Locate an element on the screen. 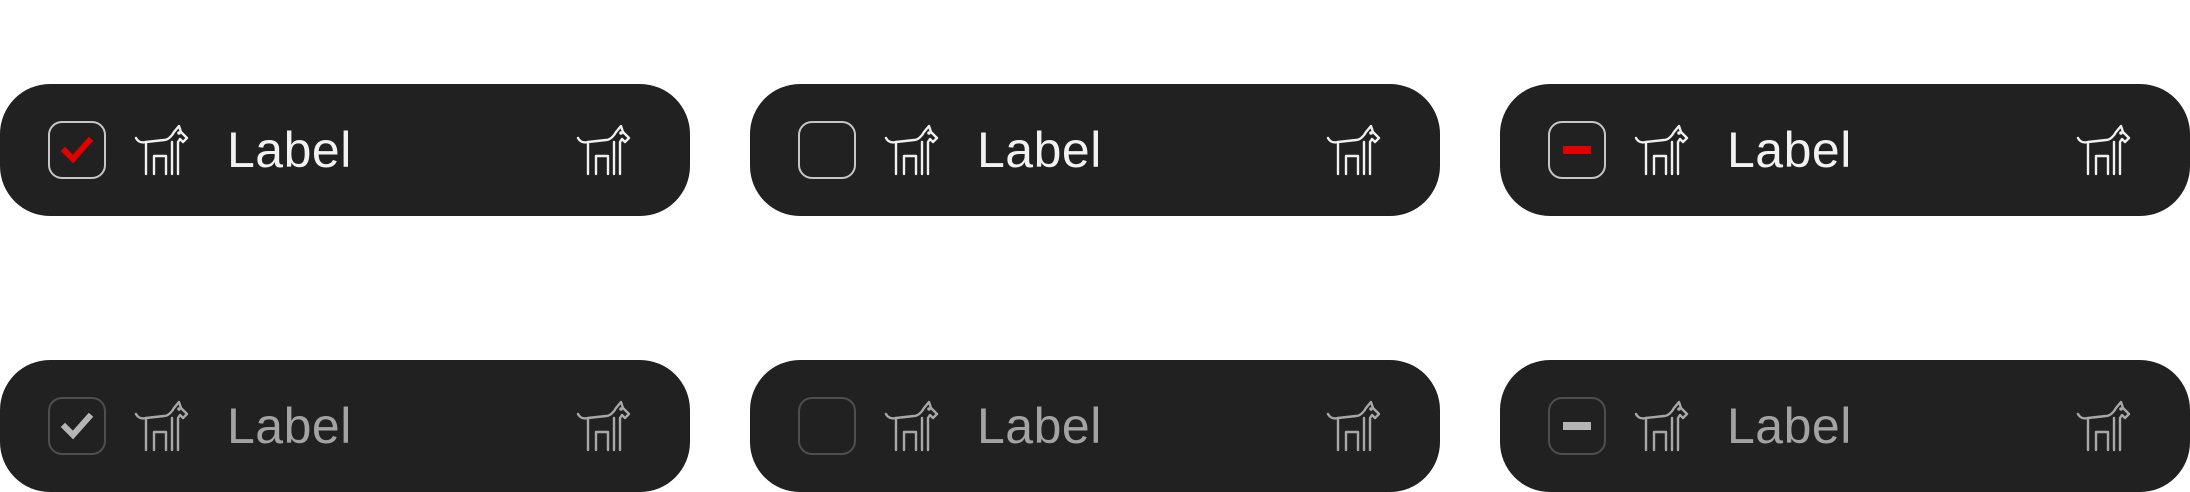 The width and height of the screenshot is (2190, 492). checkbox-item-checked: Label is located at coordinates (345, 150).